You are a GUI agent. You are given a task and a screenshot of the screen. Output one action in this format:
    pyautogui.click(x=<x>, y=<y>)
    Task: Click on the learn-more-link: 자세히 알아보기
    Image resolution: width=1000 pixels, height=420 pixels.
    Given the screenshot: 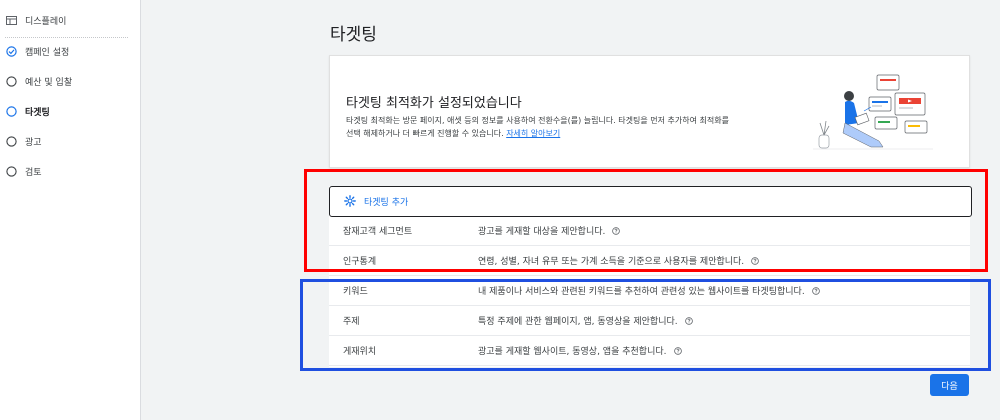 What is the action you would take?
    pyautogui.click(x=533, y=133)
    